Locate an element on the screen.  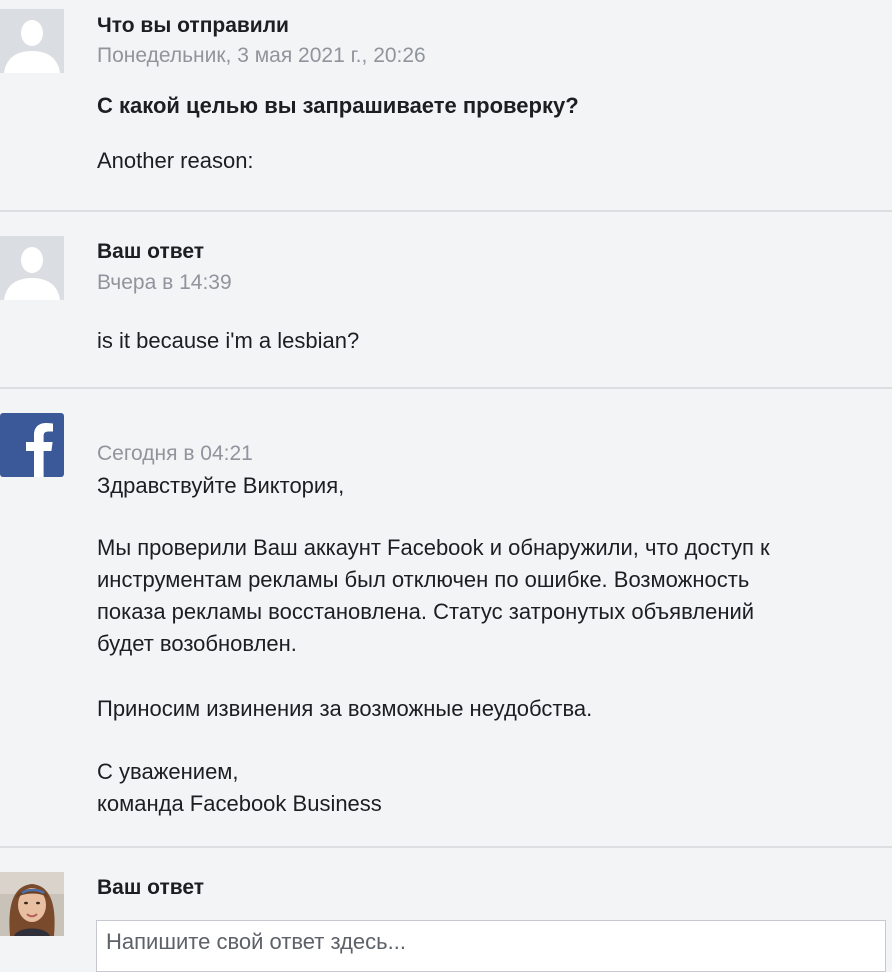
message-sender: Что вы отправили is located at coordinates (193, 25).